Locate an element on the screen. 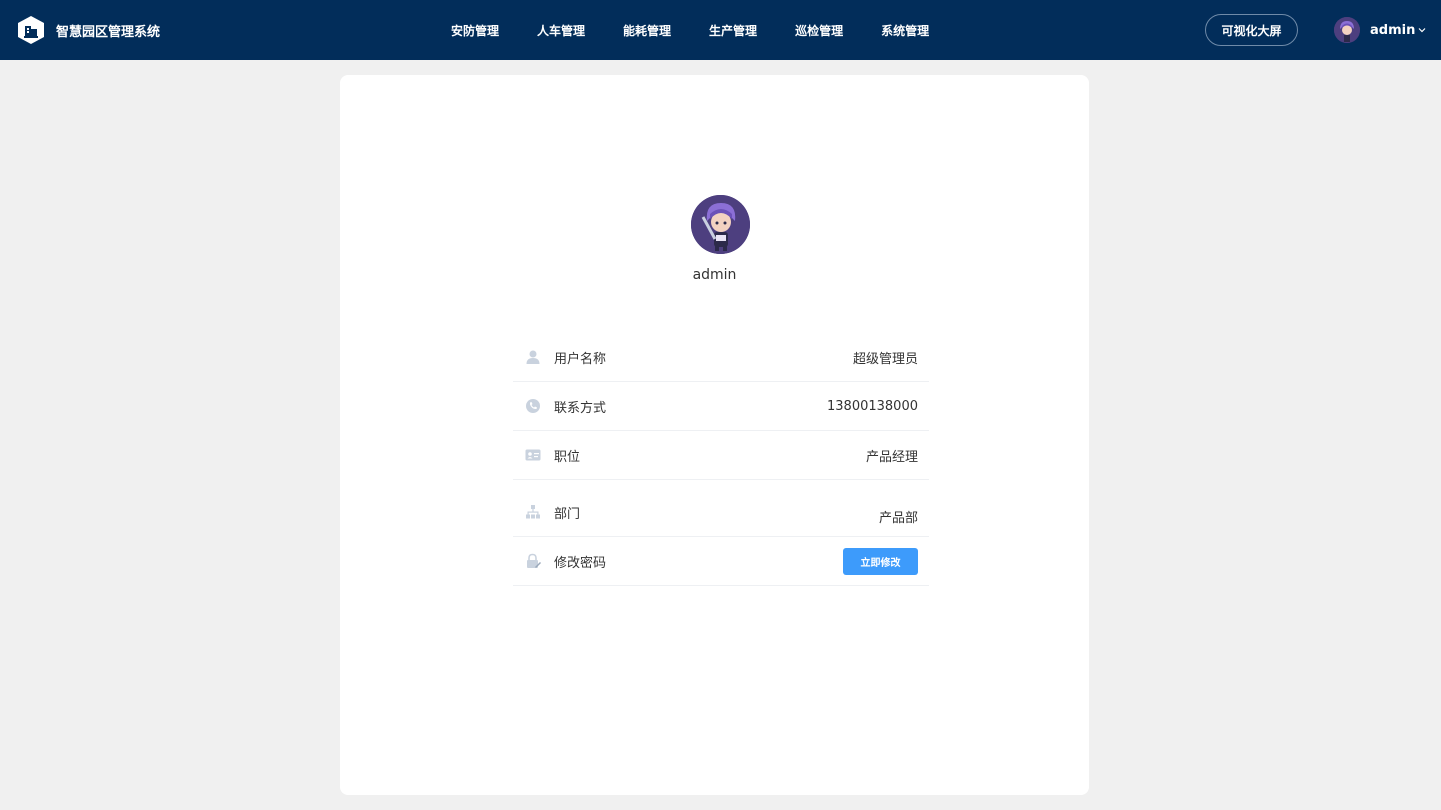 This screenshot has height=810, width=1441. row-value: 超级管理员 is located at coordinates (885, 359).